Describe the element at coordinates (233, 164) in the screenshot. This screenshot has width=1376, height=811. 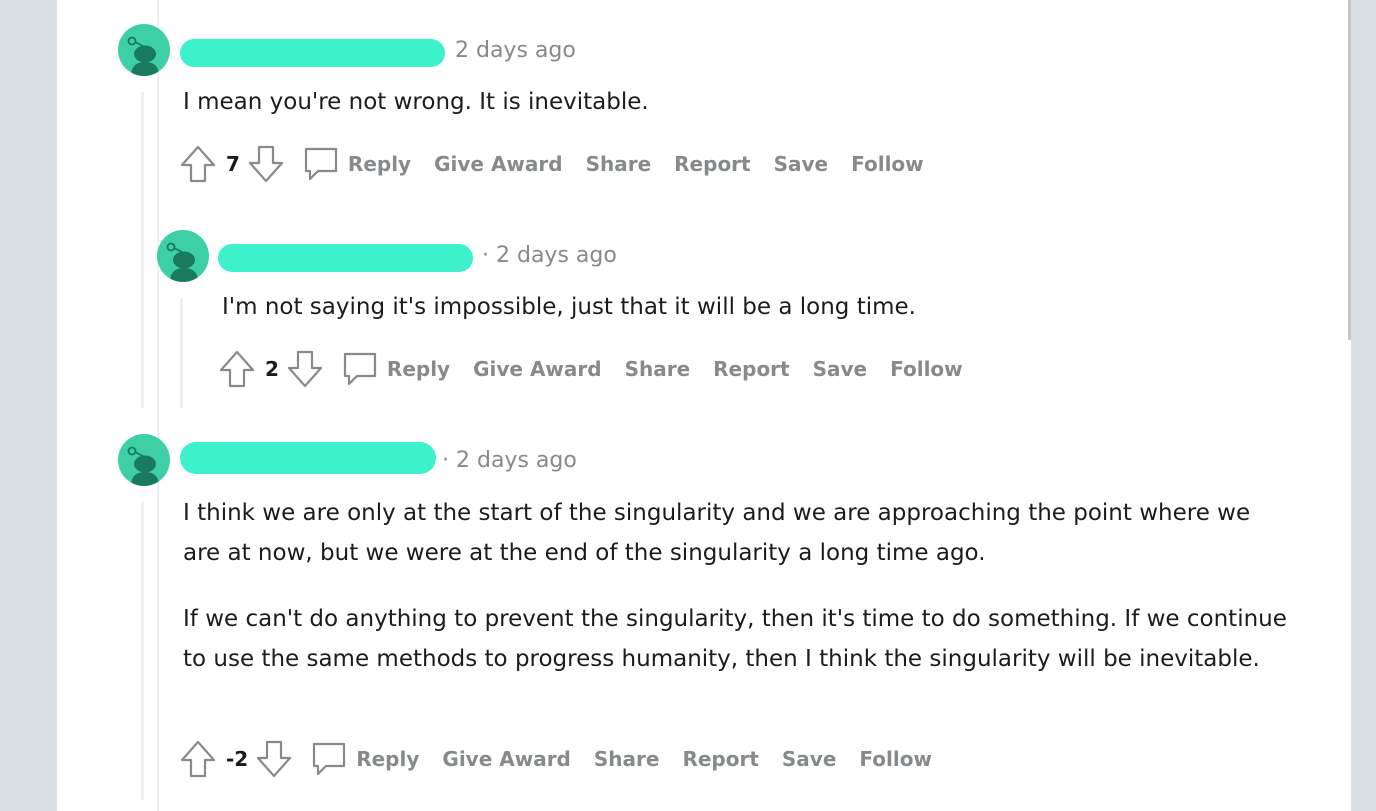
I see `vote-count: 7` at that location.